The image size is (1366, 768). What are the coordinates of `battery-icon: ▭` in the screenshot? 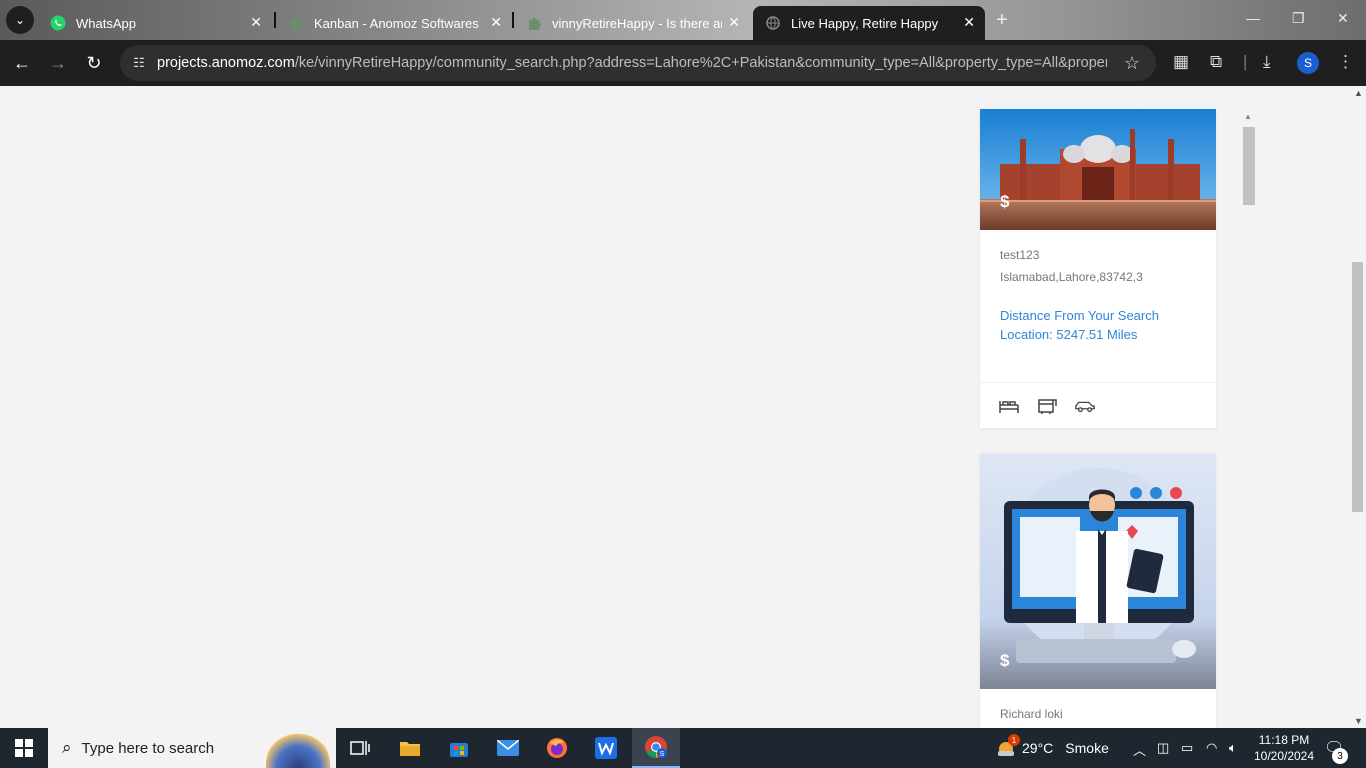 It's located at (1187, 748).